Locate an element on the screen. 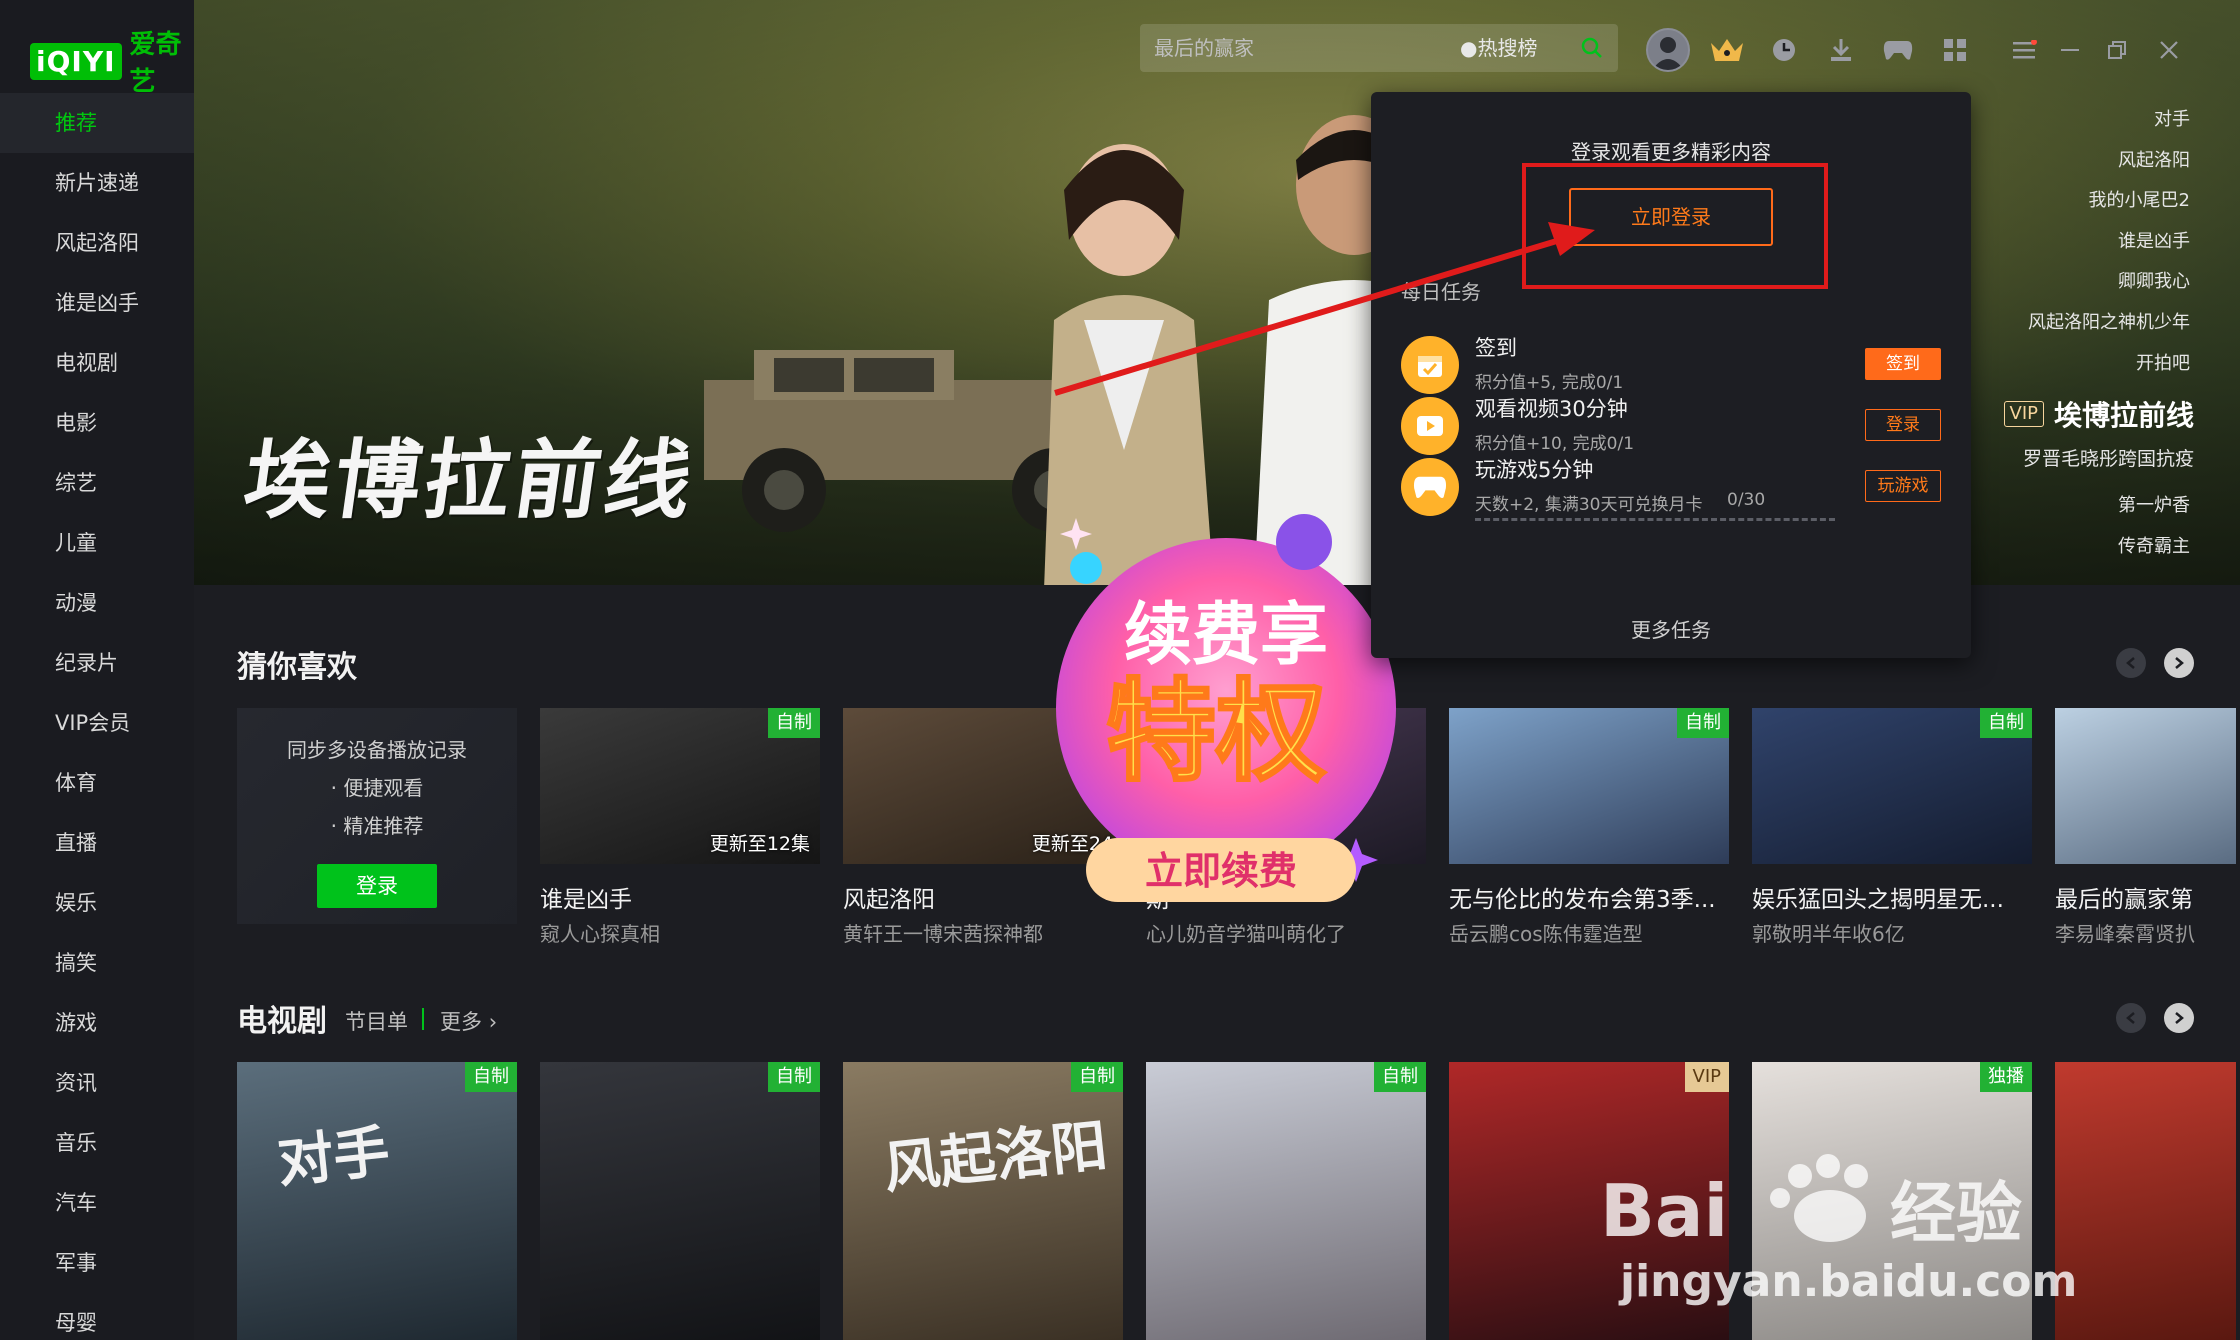 Image resolution: width=2240 pixels, height=1340 pixels. sidebar-item: 军事 is located at coordinates (97, 1263).